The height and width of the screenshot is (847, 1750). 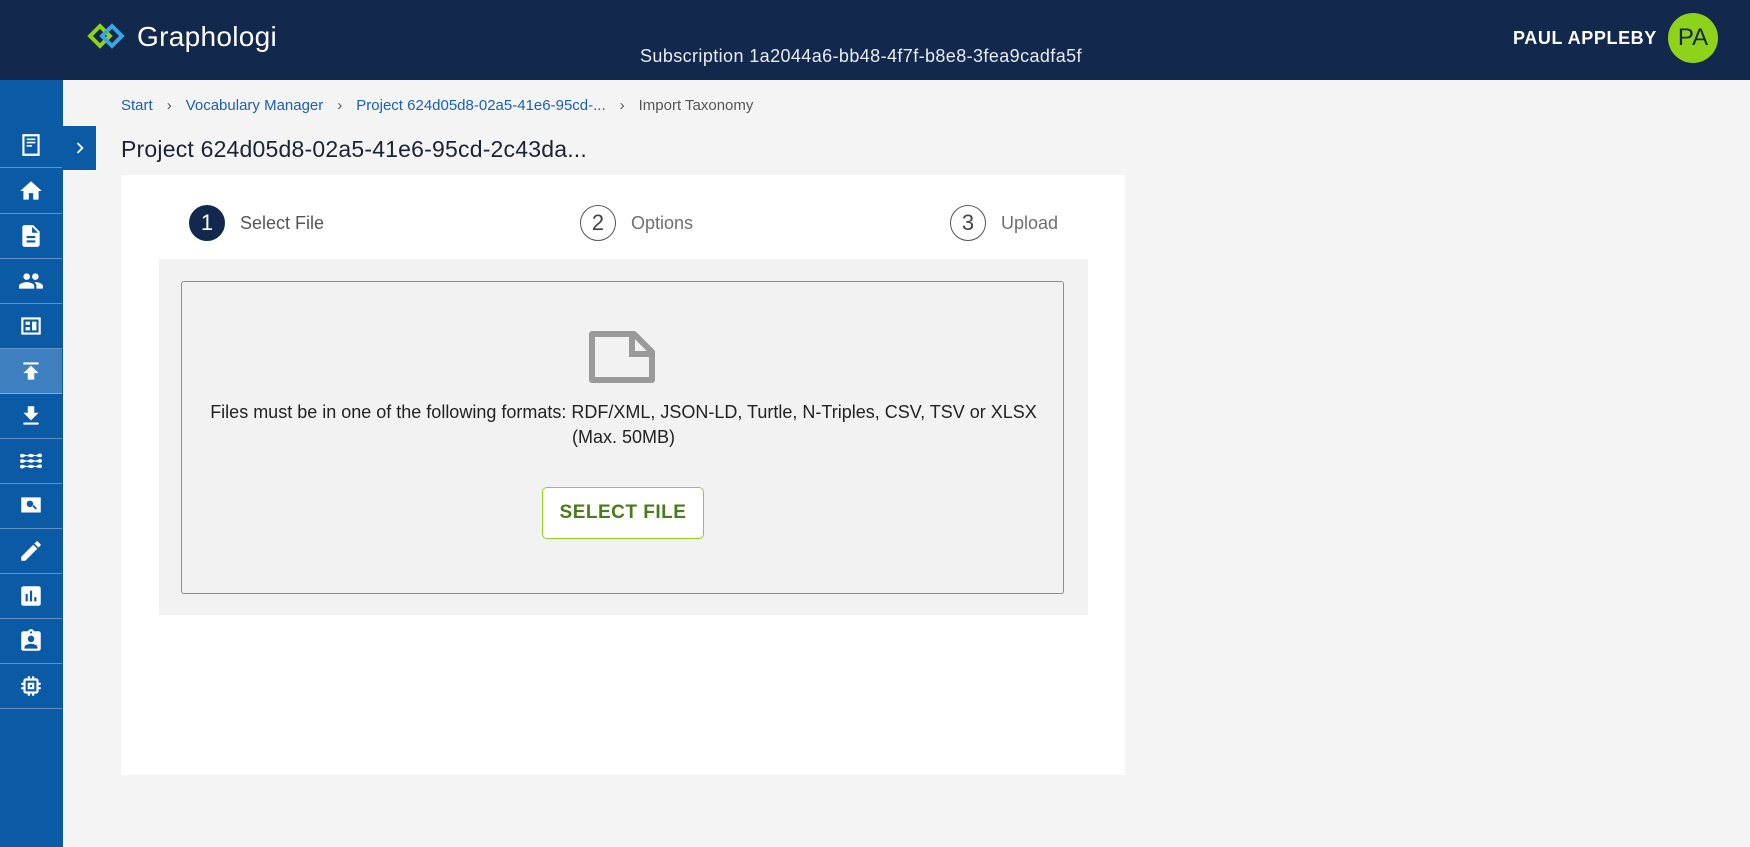 What do you see at coordinates (968, 223) in the screenshot?
I see `step-number: 3` at bounding box center [968, 223].